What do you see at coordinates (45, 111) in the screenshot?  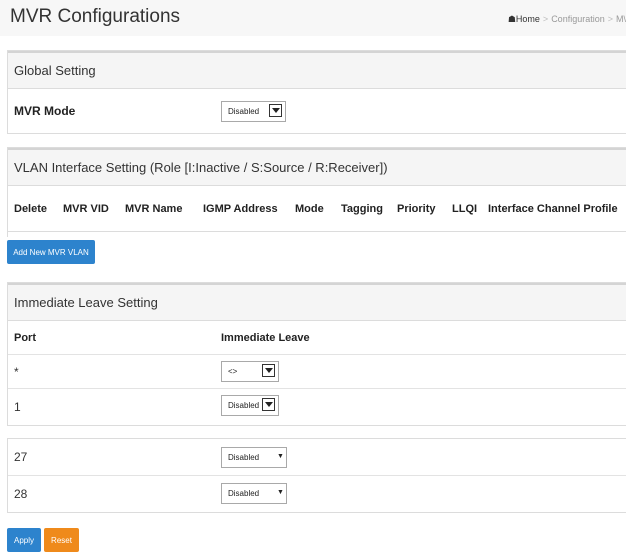 I see `mvr-mode-label: MVR Mode` at bounding box center [45, 111].